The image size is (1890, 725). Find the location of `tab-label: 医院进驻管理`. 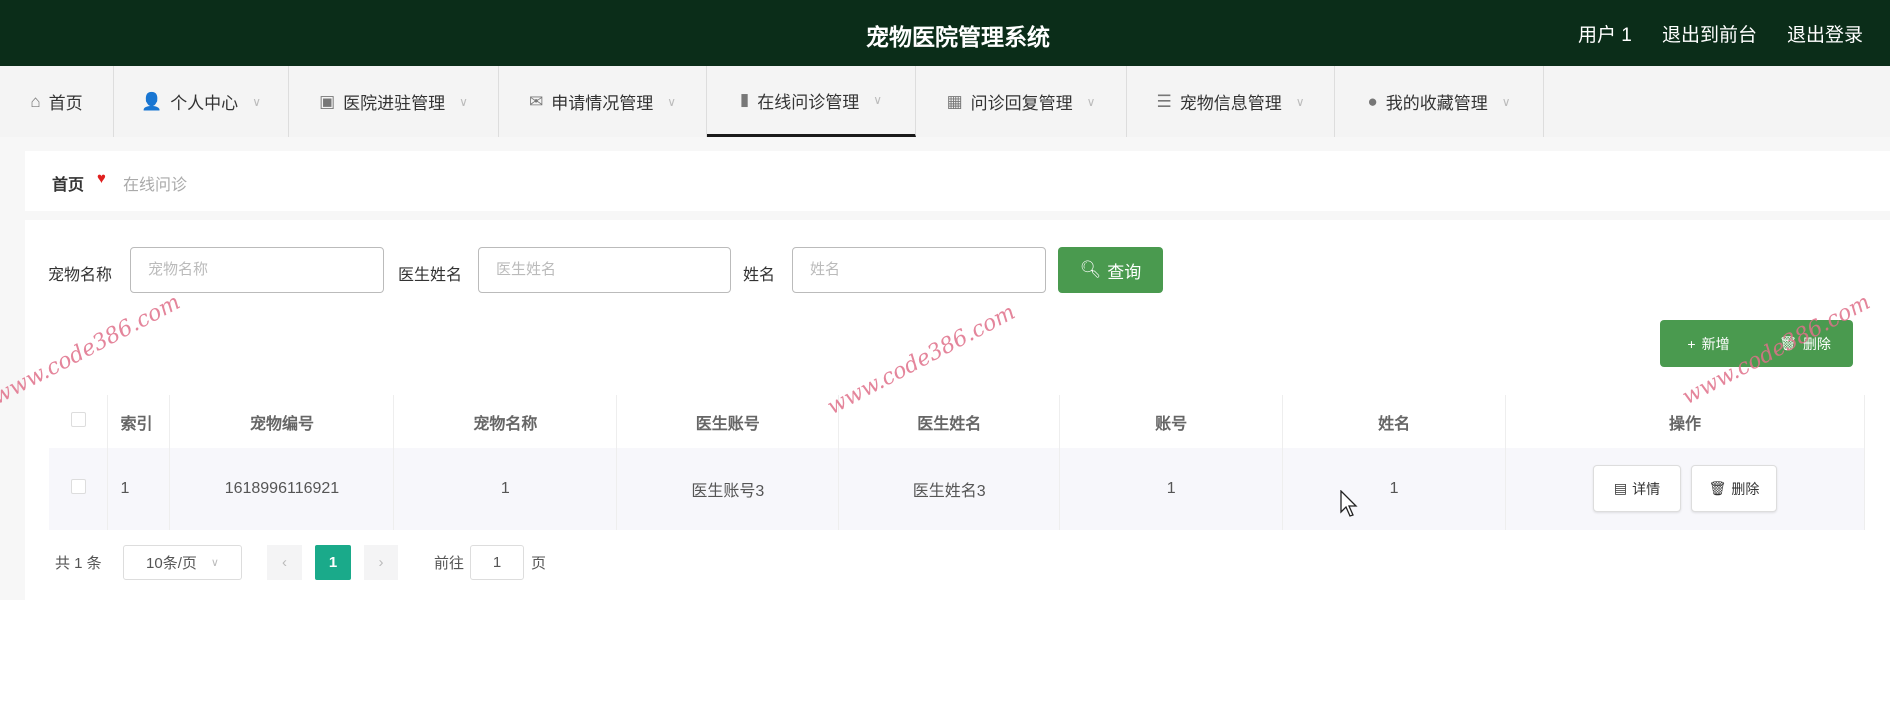

tab-label: 医院进驻管理 is located at coordinates (394, 103).